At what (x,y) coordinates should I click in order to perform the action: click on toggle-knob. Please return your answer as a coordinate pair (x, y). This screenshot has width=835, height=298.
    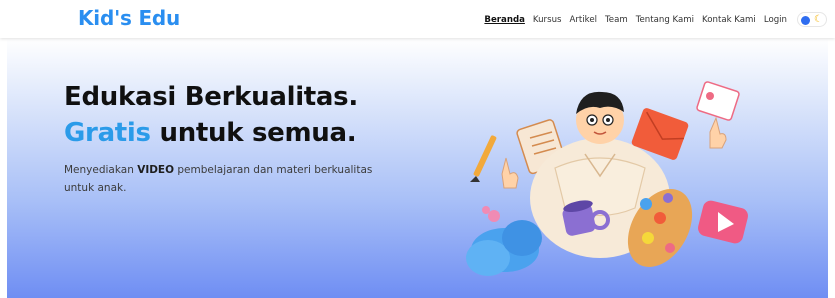
    Looking at the image, I should click on (805, 20).